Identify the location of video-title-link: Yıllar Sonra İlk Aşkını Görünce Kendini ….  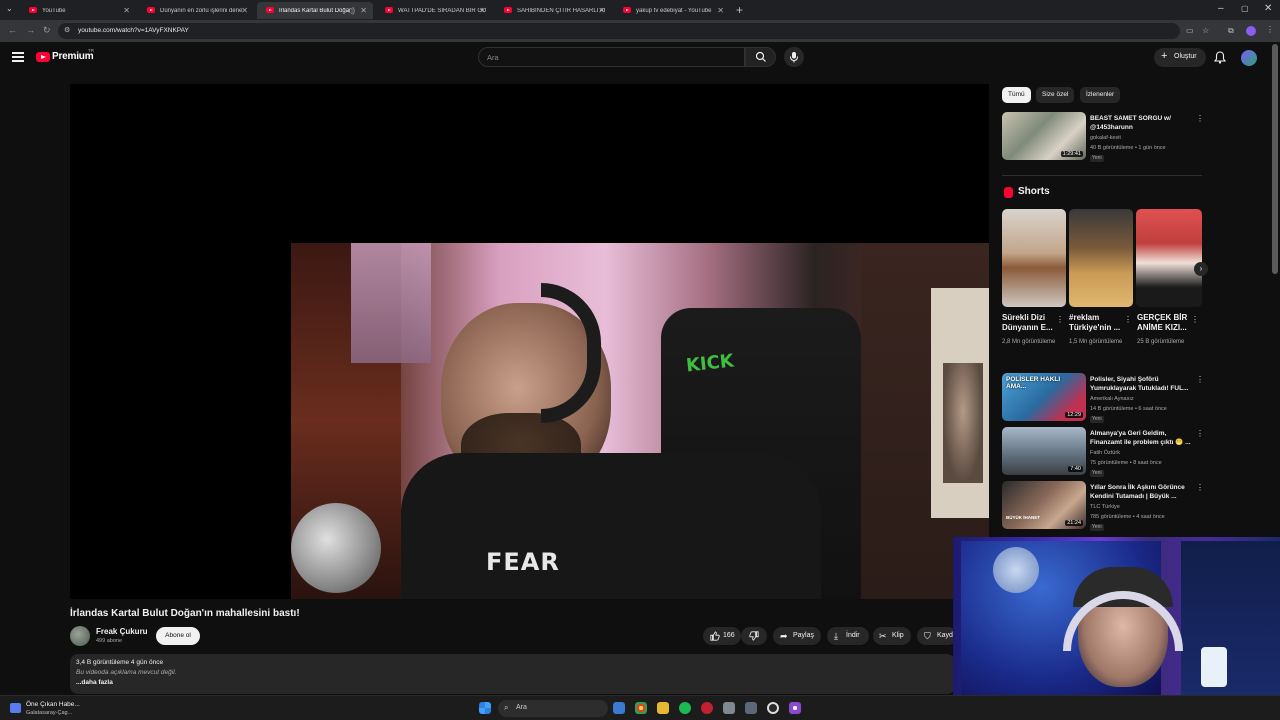
(1142, 492).